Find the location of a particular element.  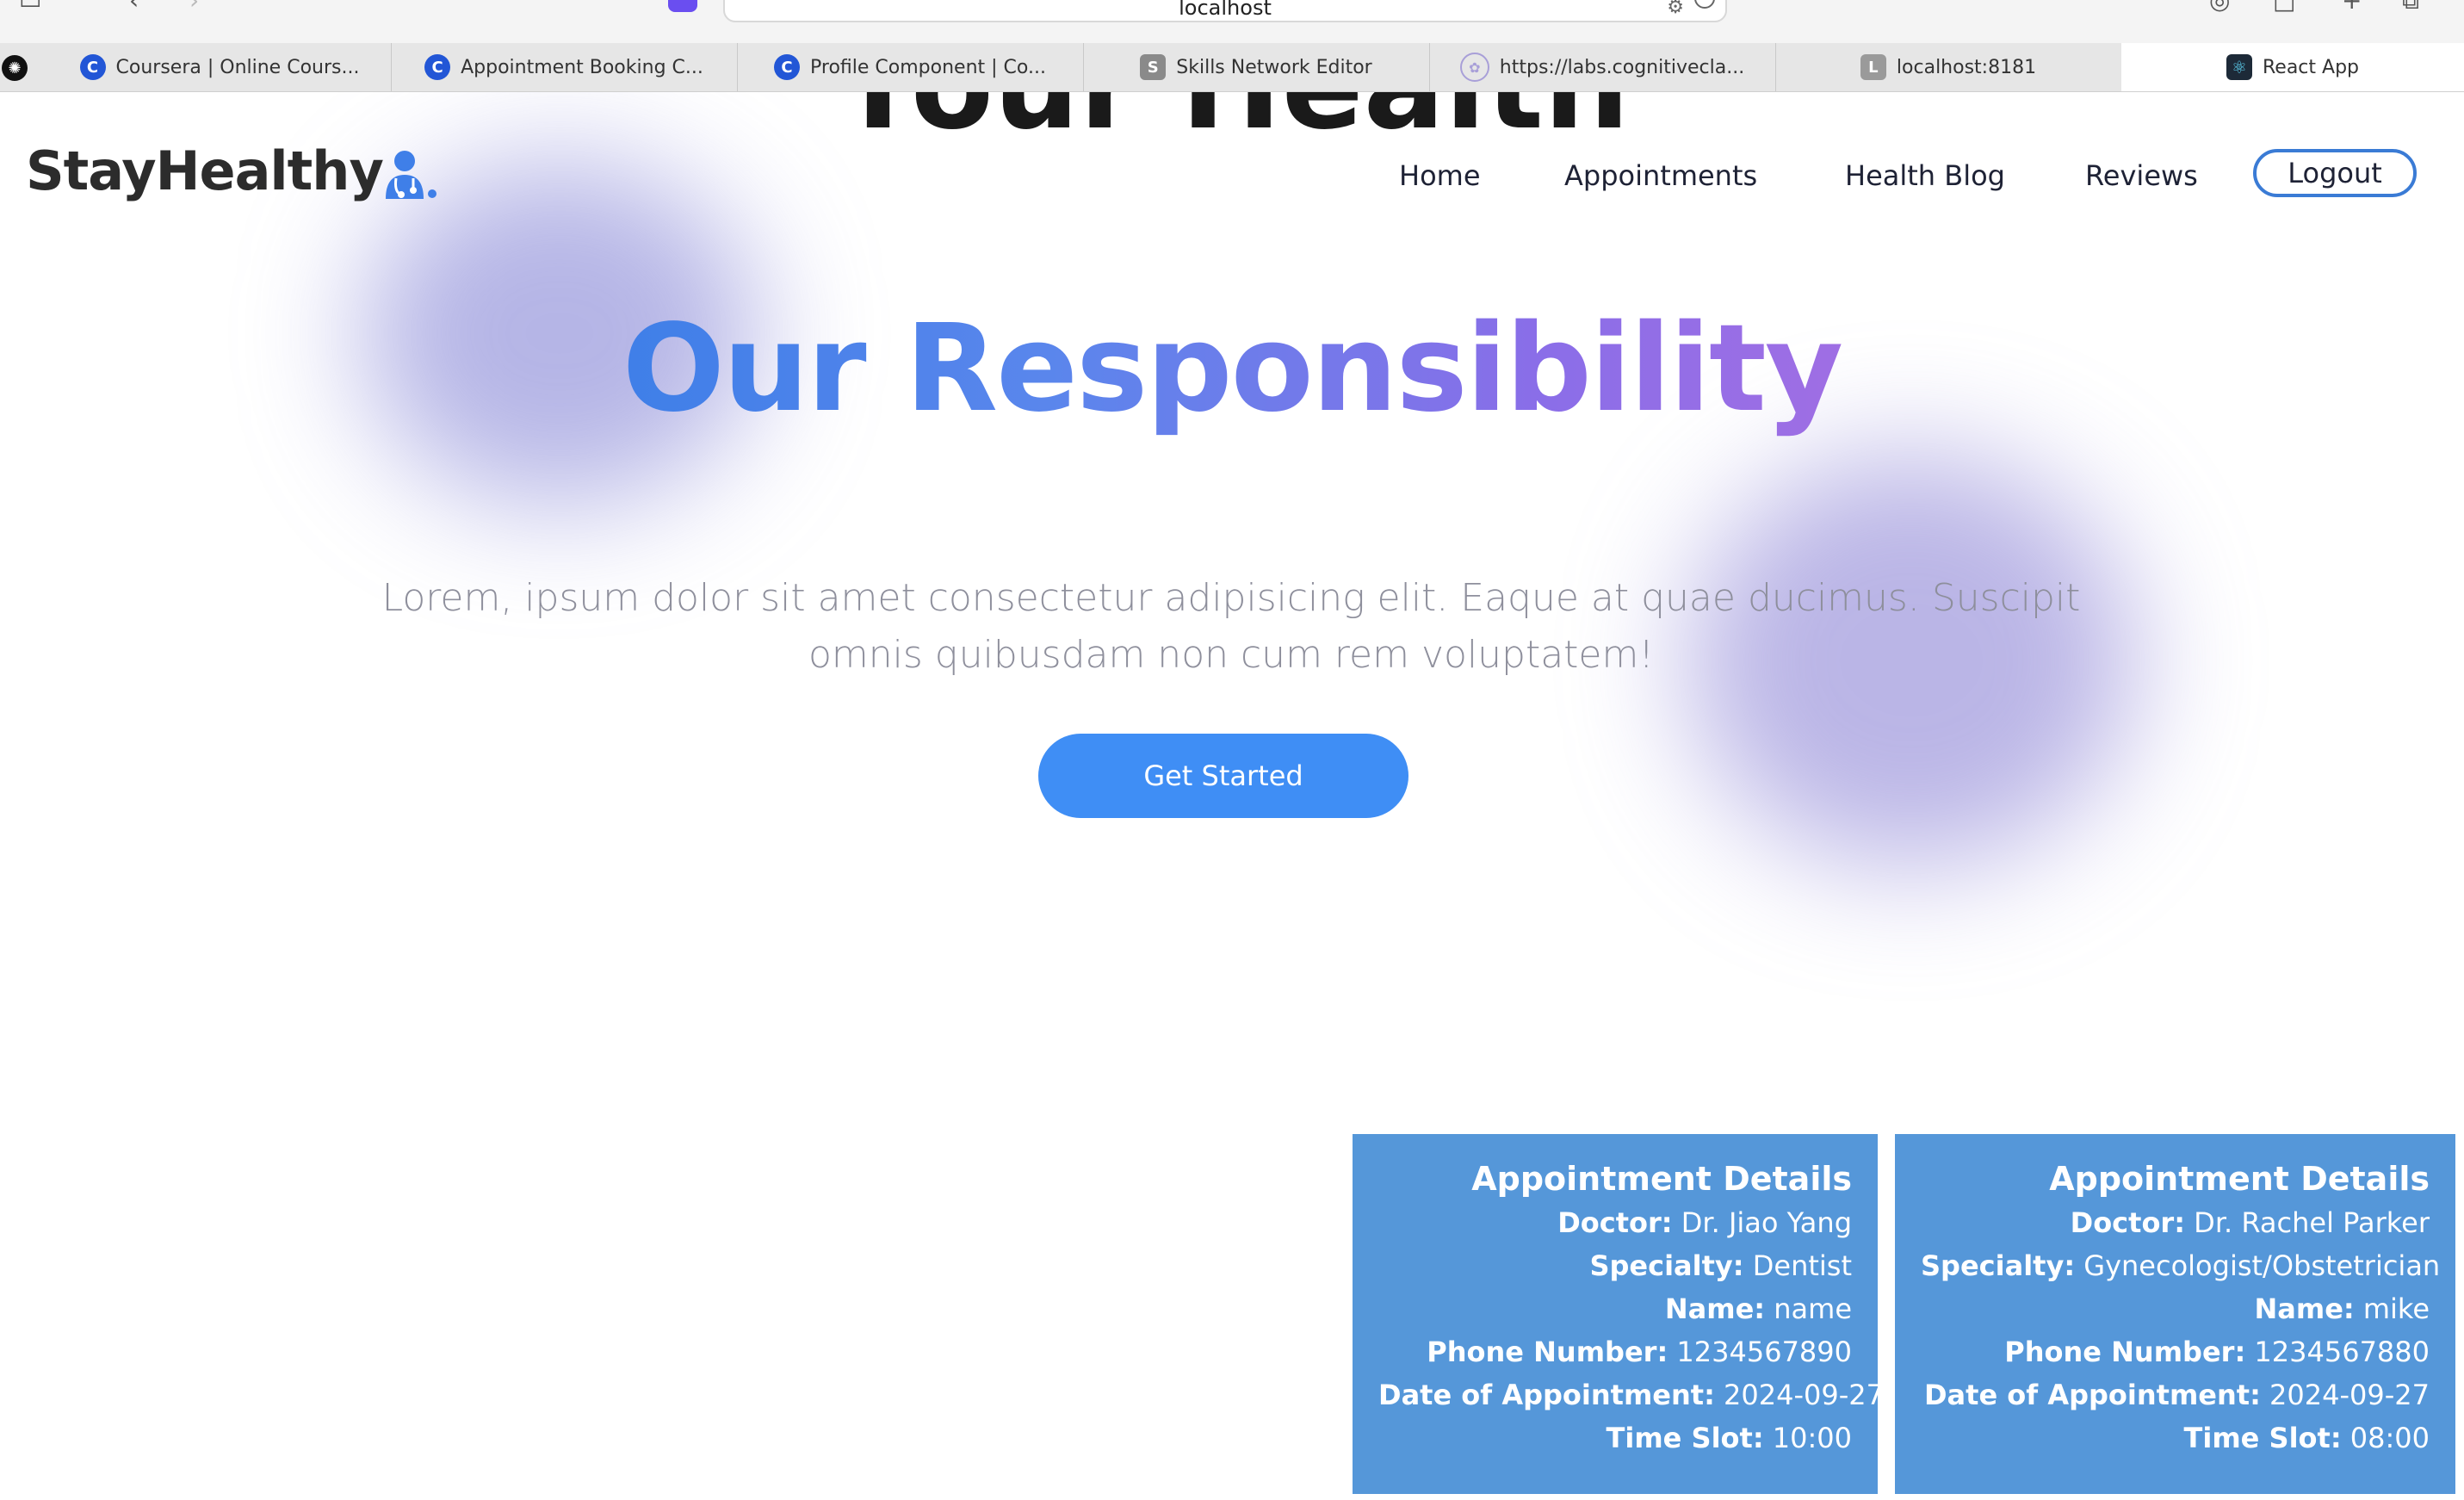

tab-label: React App is located at coordinates (2310, 67).